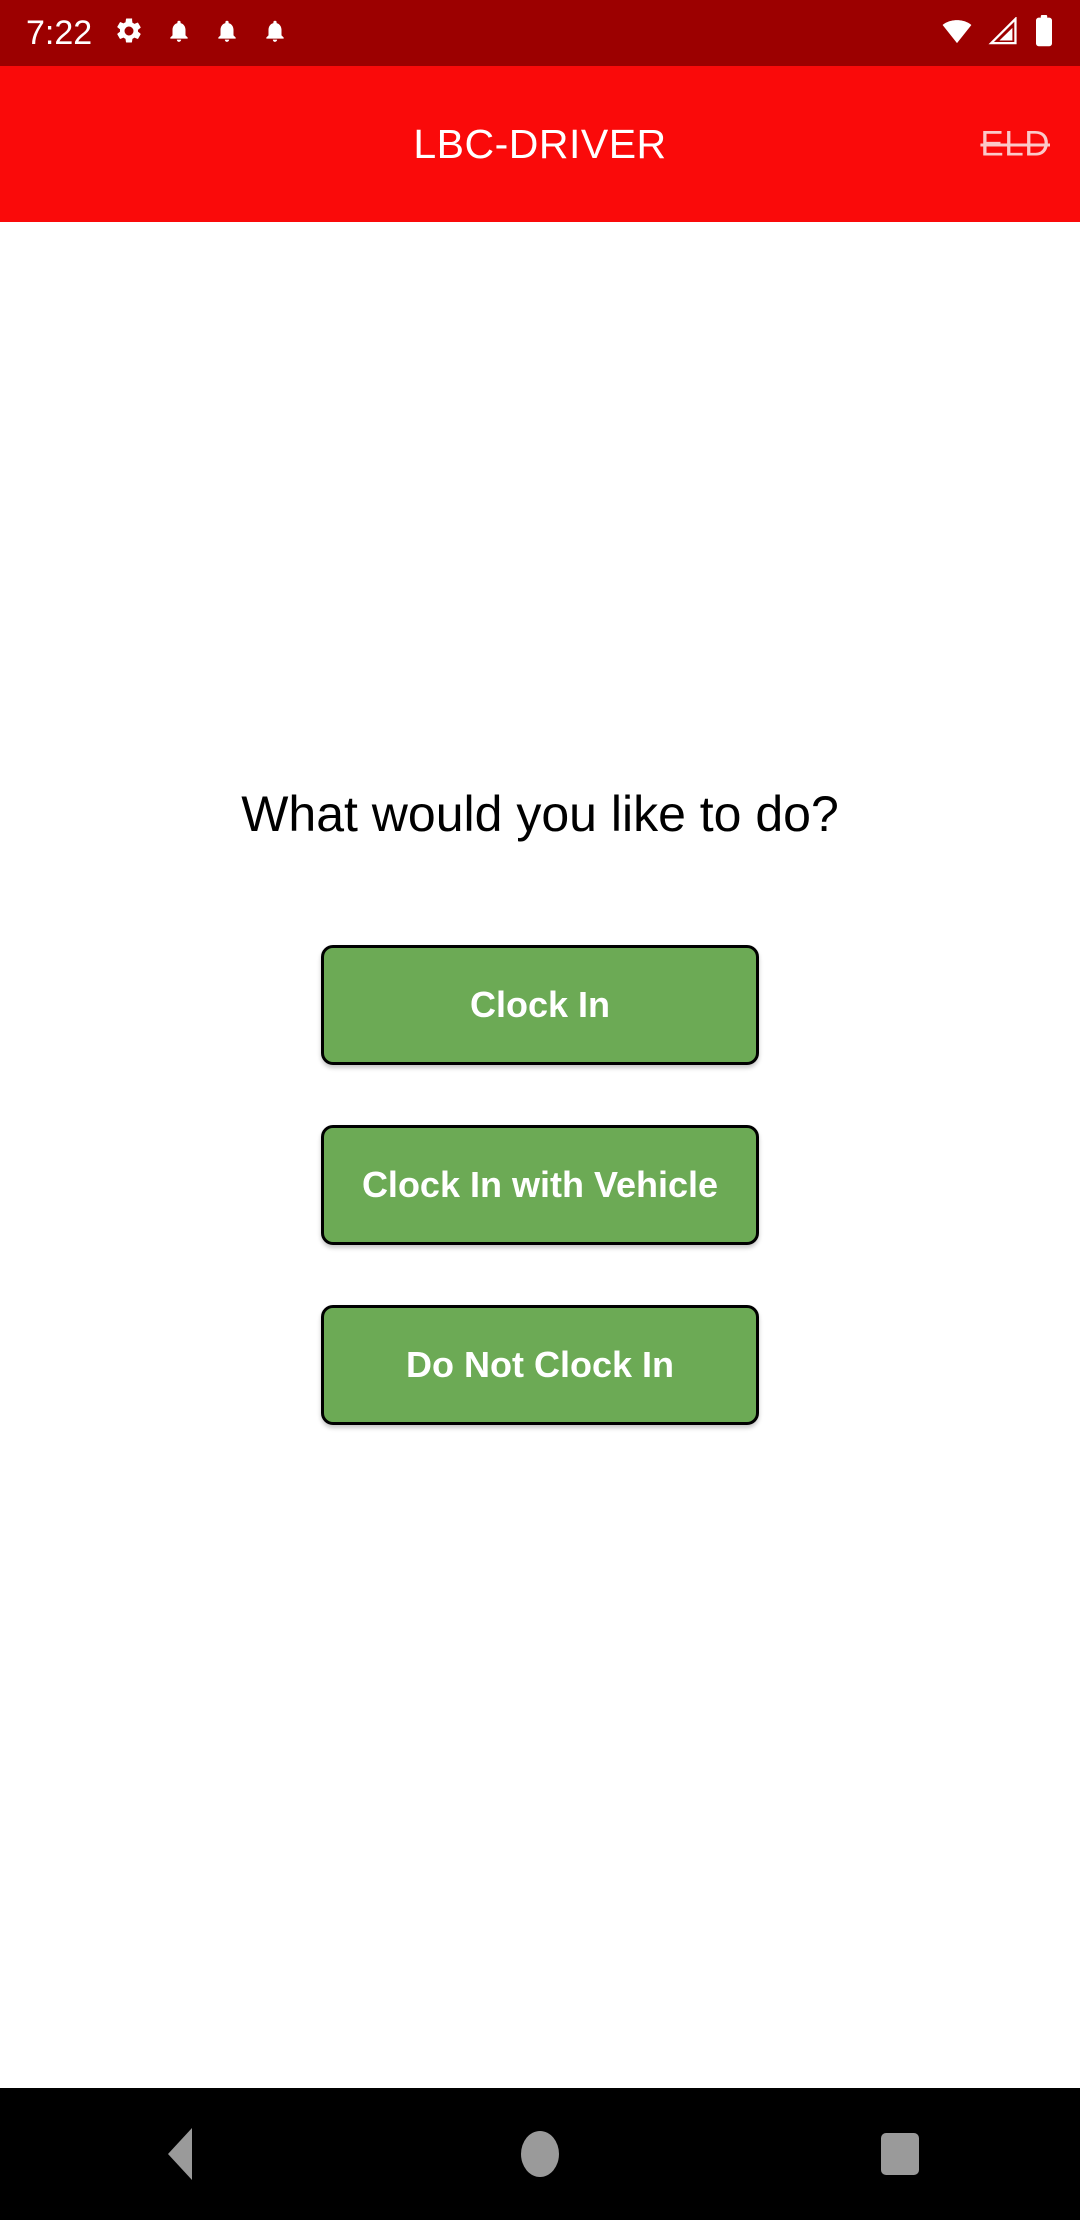 The width and height of the screenshot is (1080, 2220). I want to click on home-circle-icon, so click(540, 2154).